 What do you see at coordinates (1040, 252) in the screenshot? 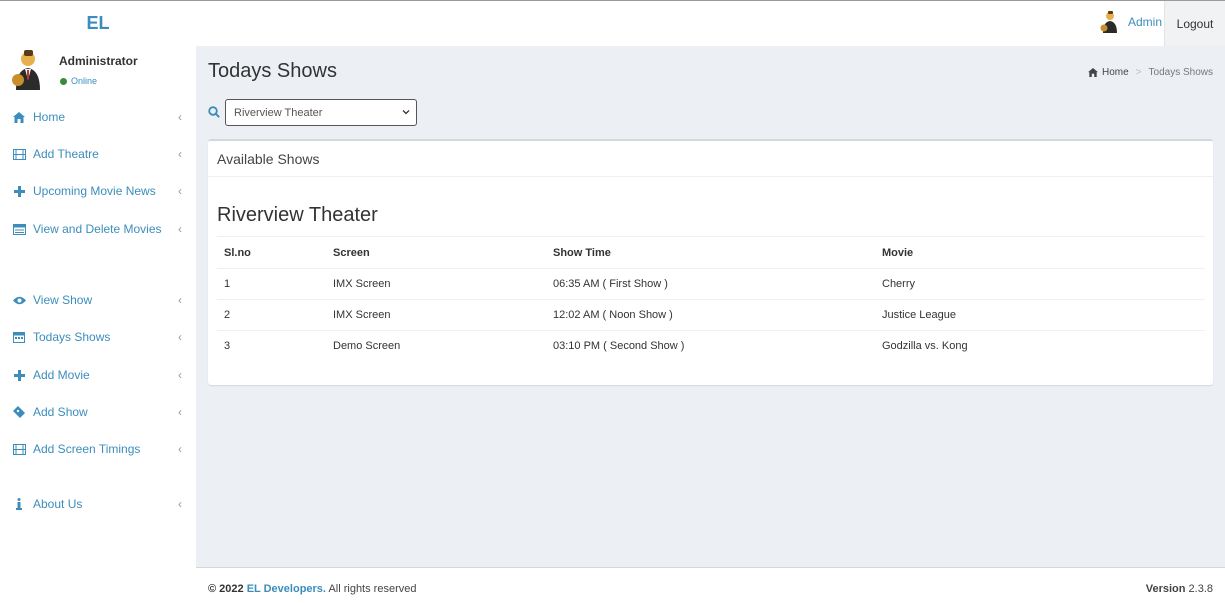
I see `column-header-movie: Movie` at bounding box center [1040, 252].